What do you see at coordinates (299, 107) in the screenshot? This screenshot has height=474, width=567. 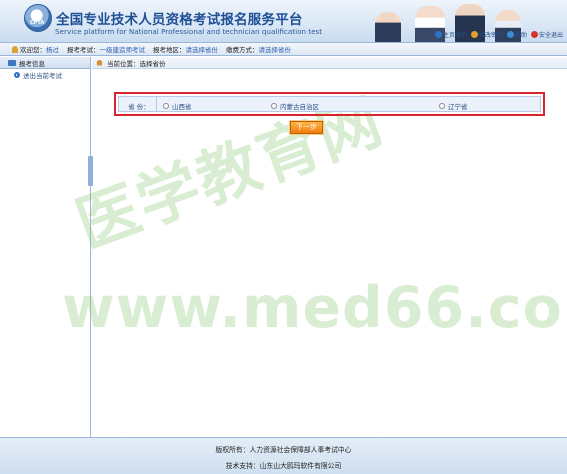 I see `province-option-label: 内蒙古自治区` at bounding box center [299, 107].